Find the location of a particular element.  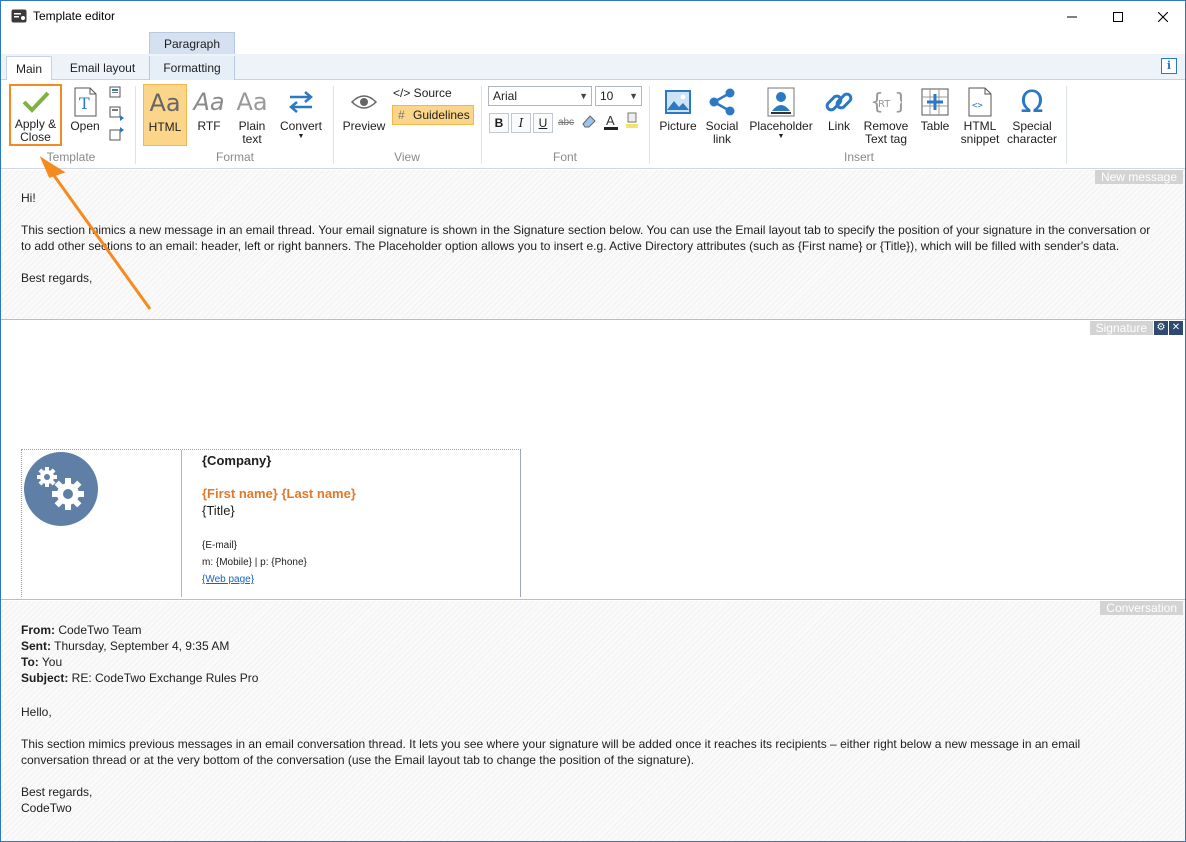

svg-text: A is located at coordinates (610, 120).